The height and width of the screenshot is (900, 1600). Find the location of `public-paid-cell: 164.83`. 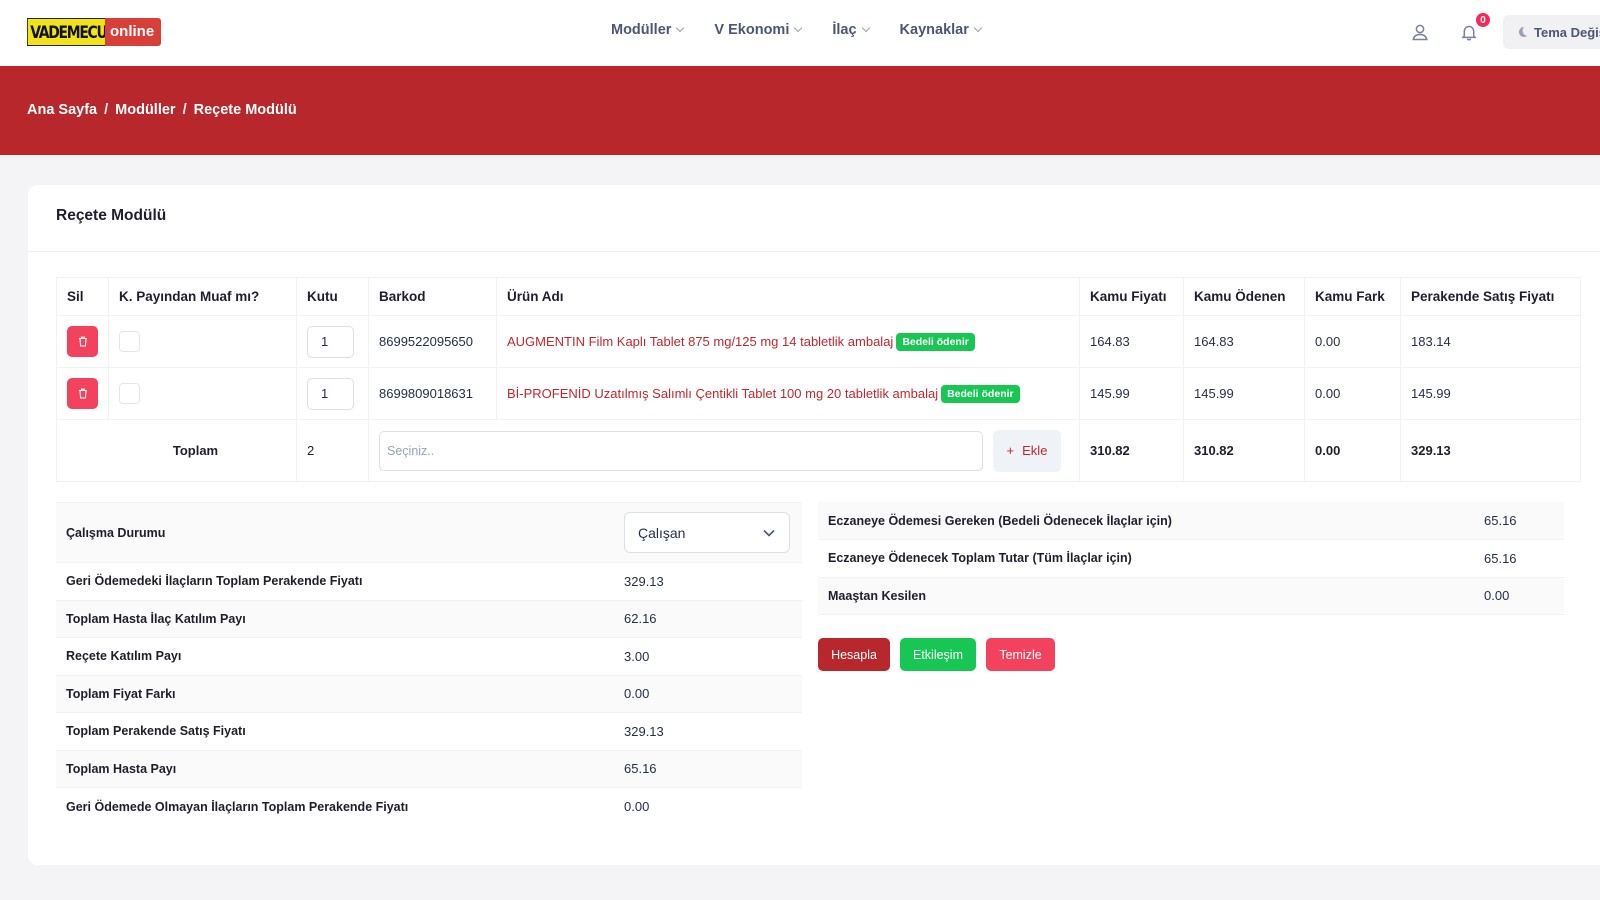

public-paid-cell: 164.83 is located at coordinates (1244, 341).